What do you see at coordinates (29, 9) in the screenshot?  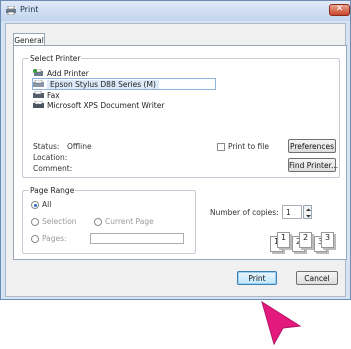 I see `window-title: Print` at bounding box center [29, 9].